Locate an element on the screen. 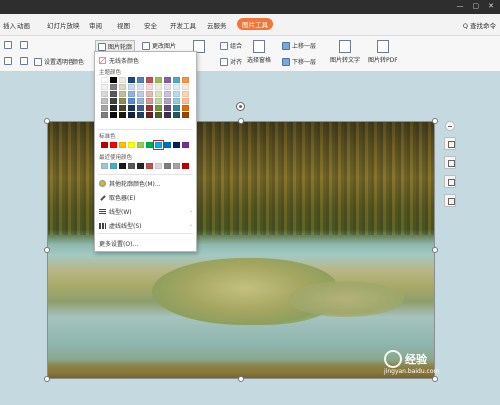 The width and height of the screenshot is (500, 405). resize-handle-t is located at coordinates (241, 121).